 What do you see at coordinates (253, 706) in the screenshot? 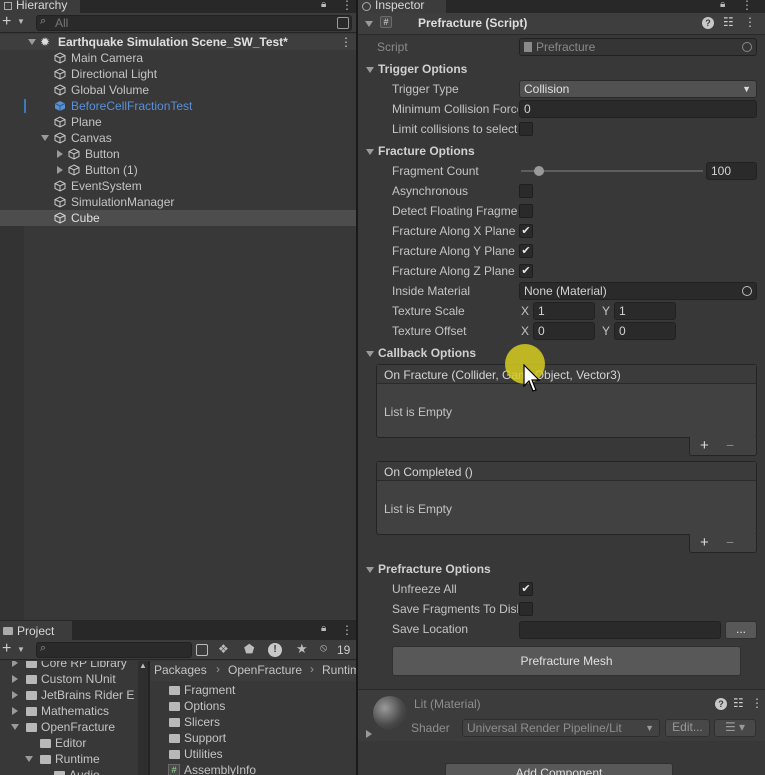
I see `file-item: Options` at bounding box center [253, 706].